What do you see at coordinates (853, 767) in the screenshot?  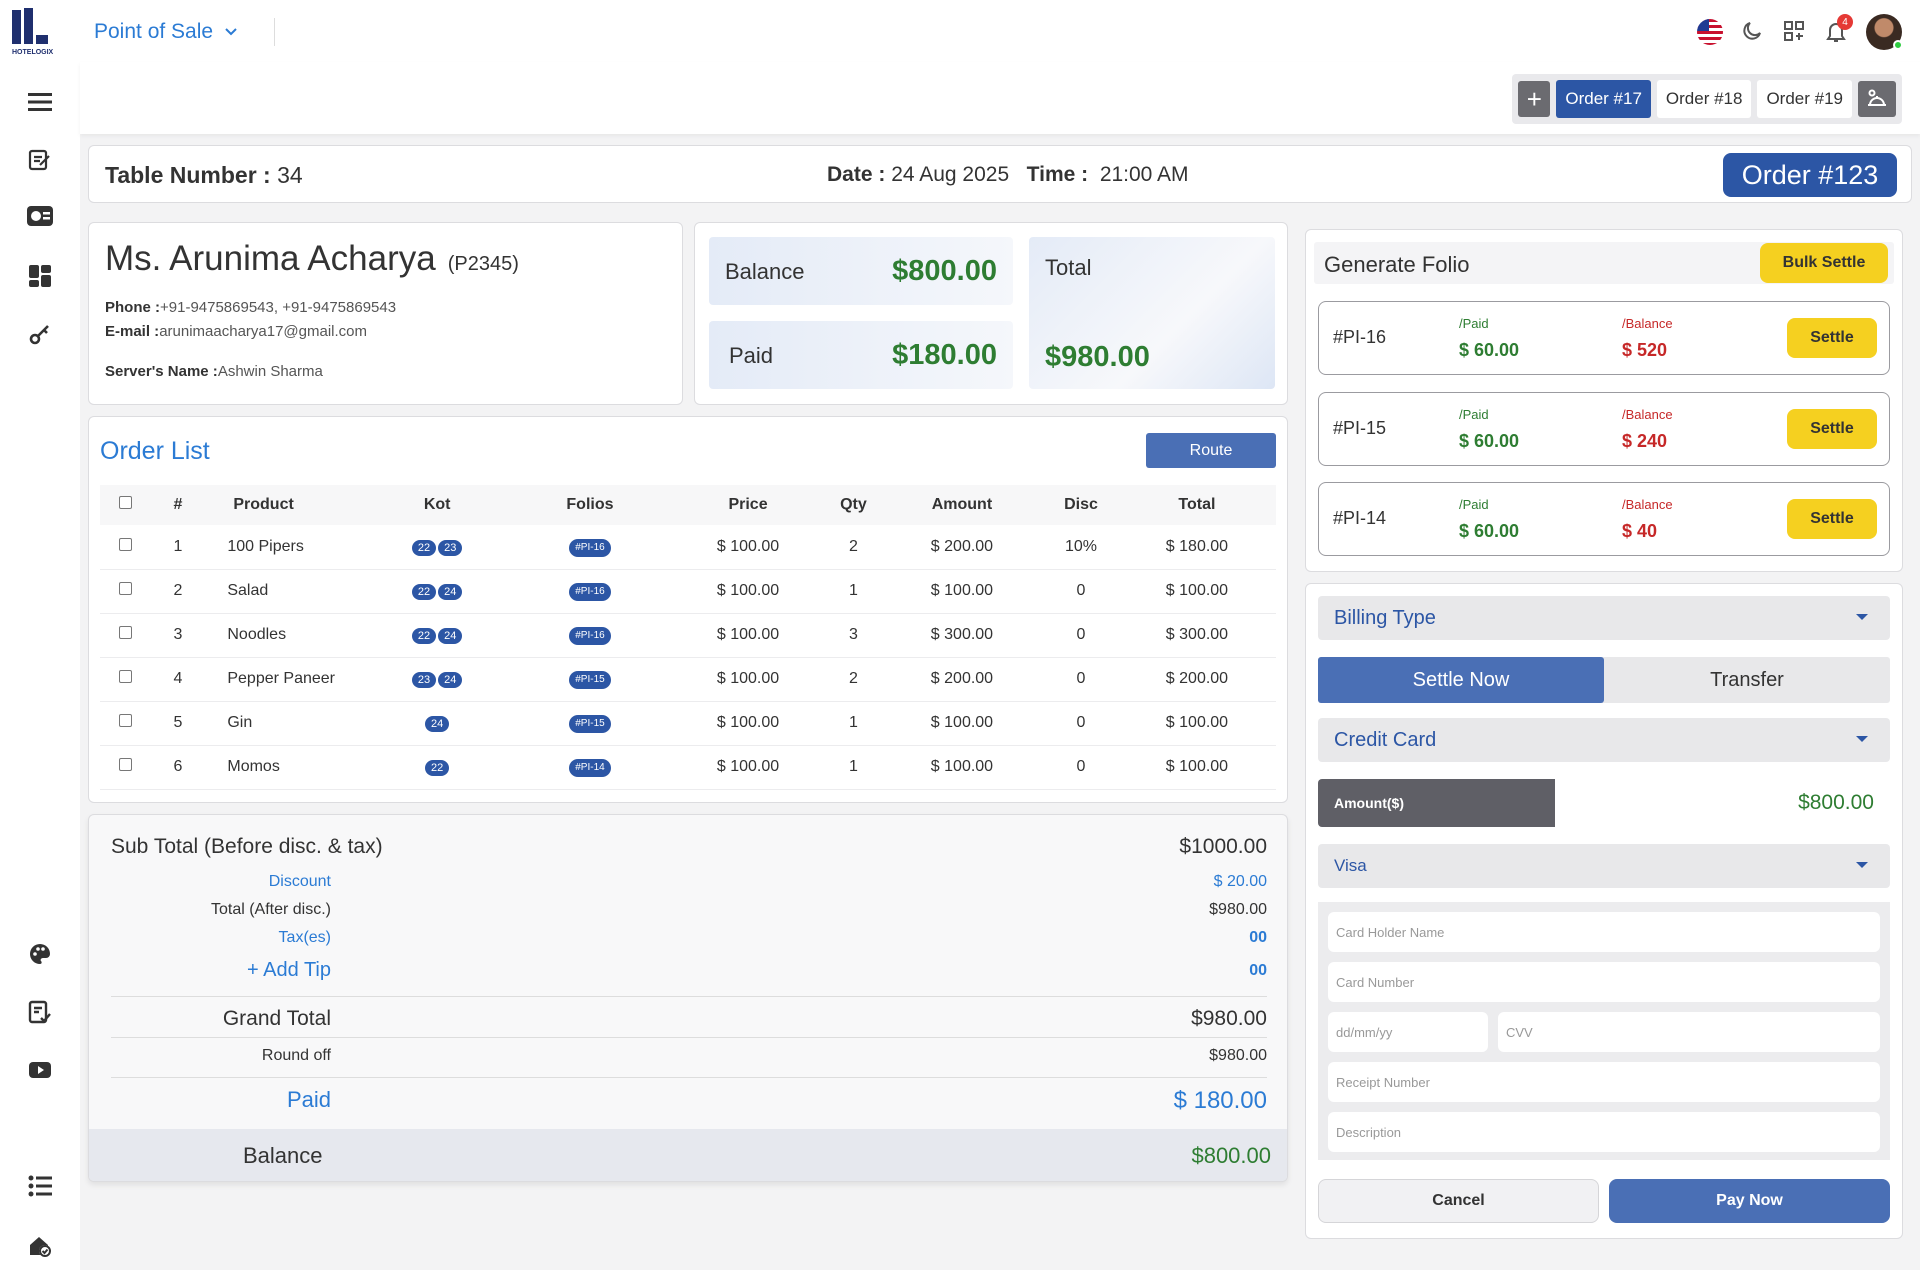 I see `row-qty: 1` at bounding box center [853, 767].